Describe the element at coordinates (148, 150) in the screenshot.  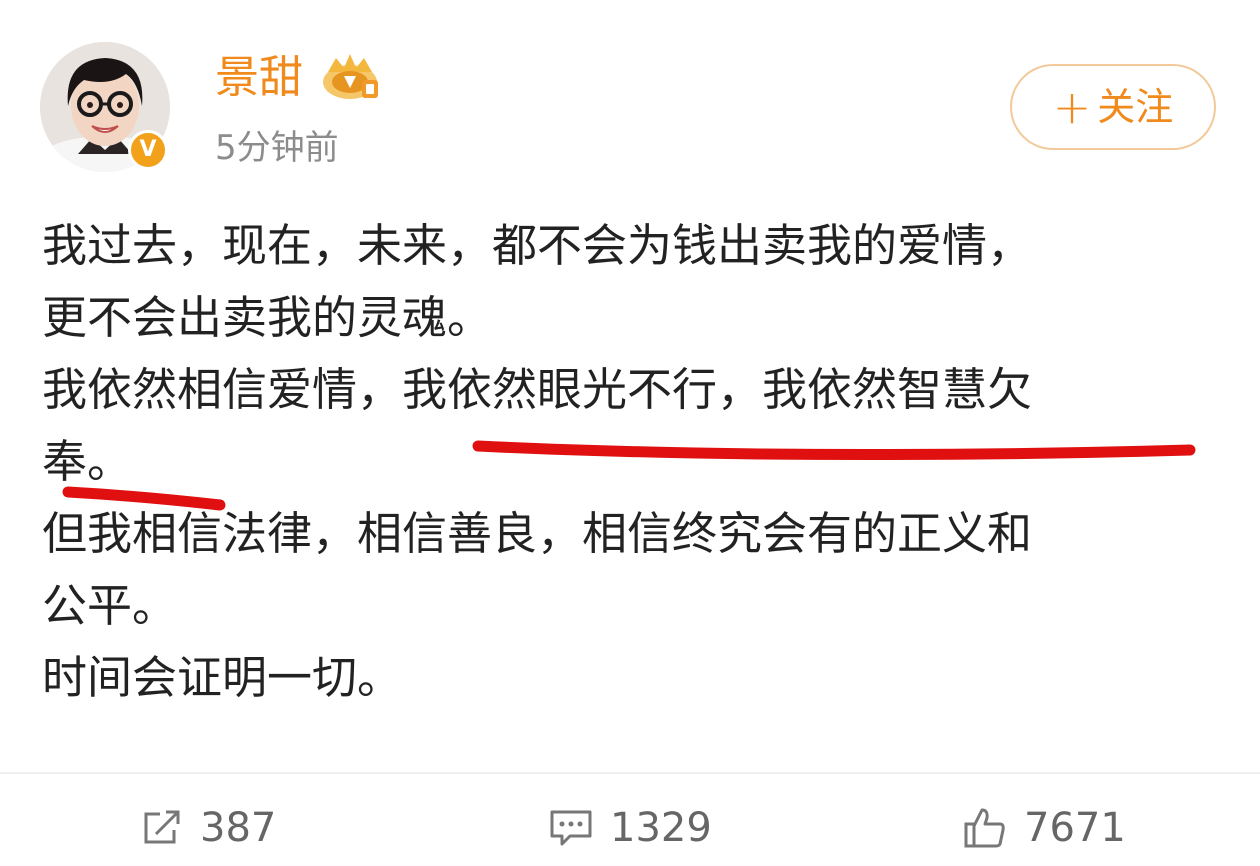
I see `verified-v-icon: V` at that location.